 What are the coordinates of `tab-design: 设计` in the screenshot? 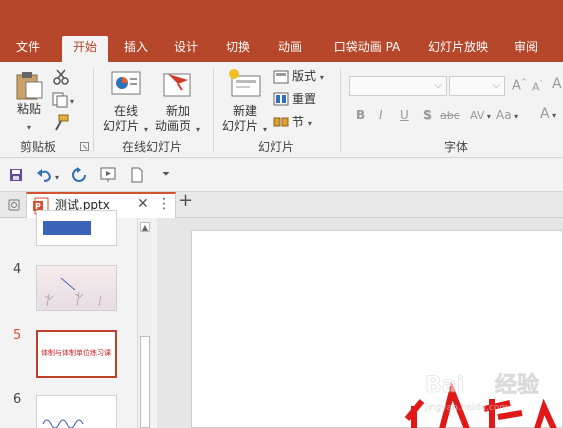 It's located at (186, 49).